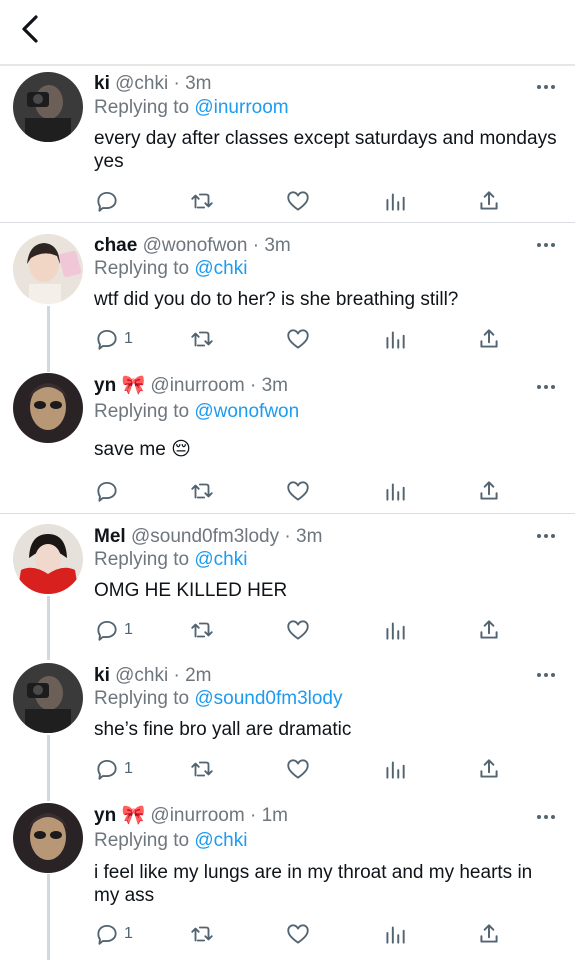 Image resolution: width=575 pixels, height=960 pixels. Describe the element at coordinates (268, 698) in the screenshot. I see `mention-link: @sound0fm3lody` at that location.